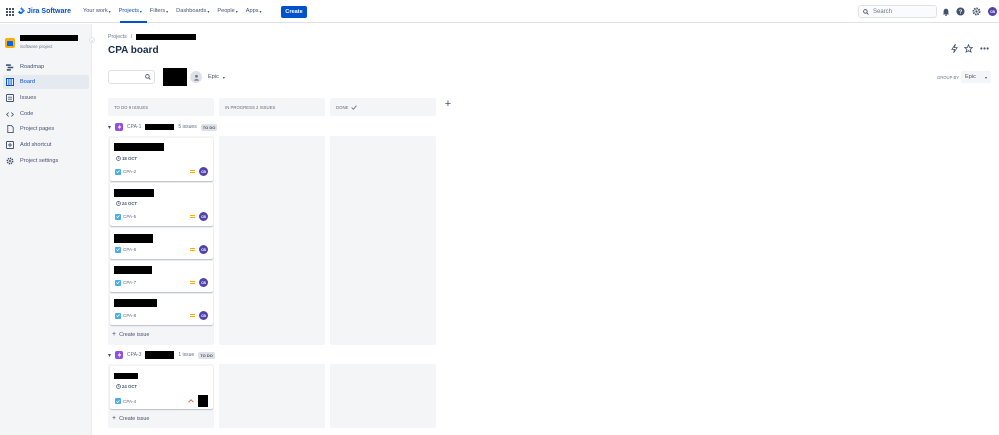 This screenshot has width=999, height=435. What do you see at coordinates (161, 159) in the screenshot?
I see `issue-card: 18 OCT CPA-2 CB` at bounding box center [161, 159].